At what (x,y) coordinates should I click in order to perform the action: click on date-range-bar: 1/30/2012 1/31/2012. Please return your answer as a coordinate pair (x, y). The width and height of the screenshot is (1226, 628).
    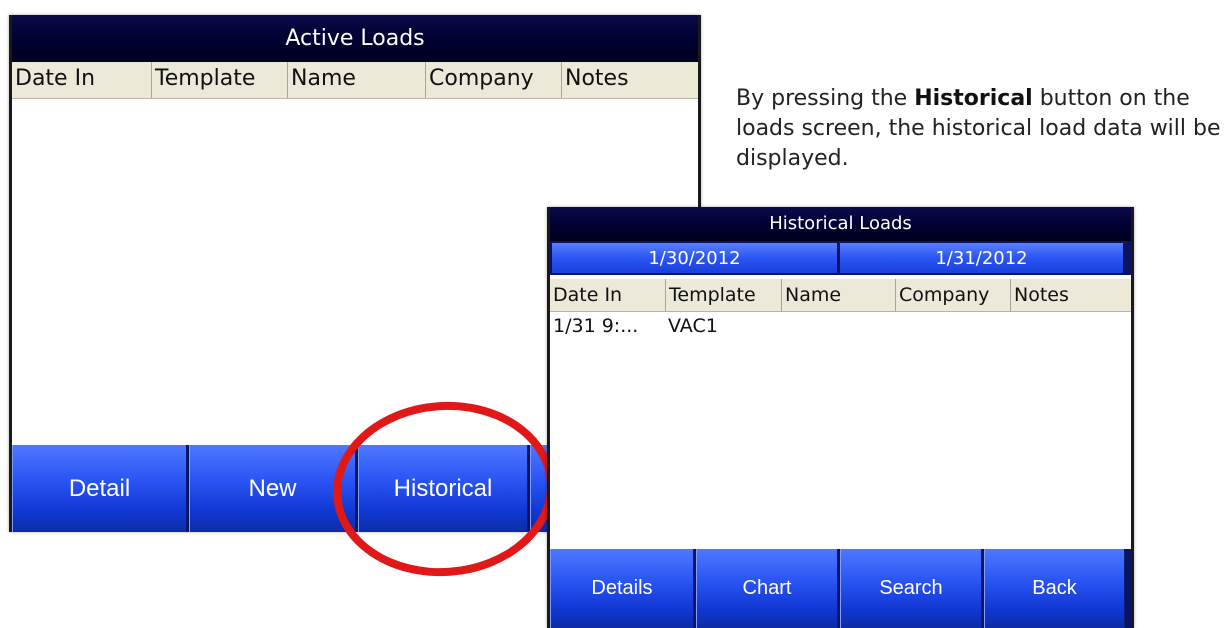
    Looking at the image, I should click on (840, 258).